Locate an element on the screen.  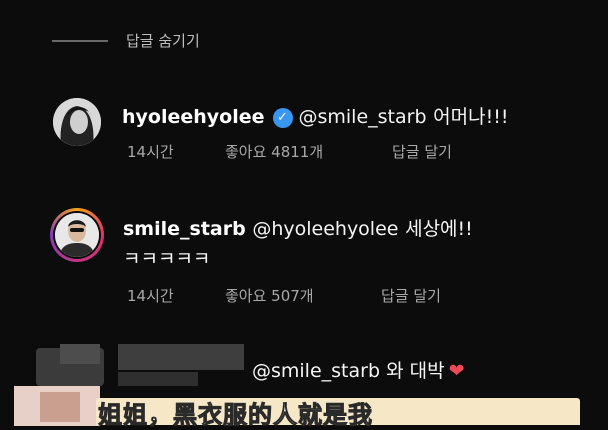
username: smile_starb is located at coordinates (184, 229).